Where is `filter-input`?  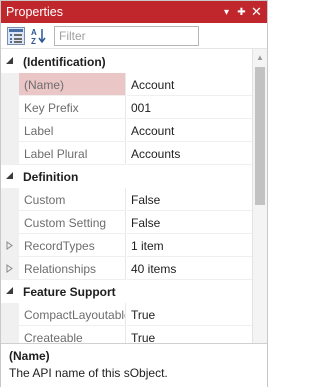 filter-input is located at coordinates (126, 36).